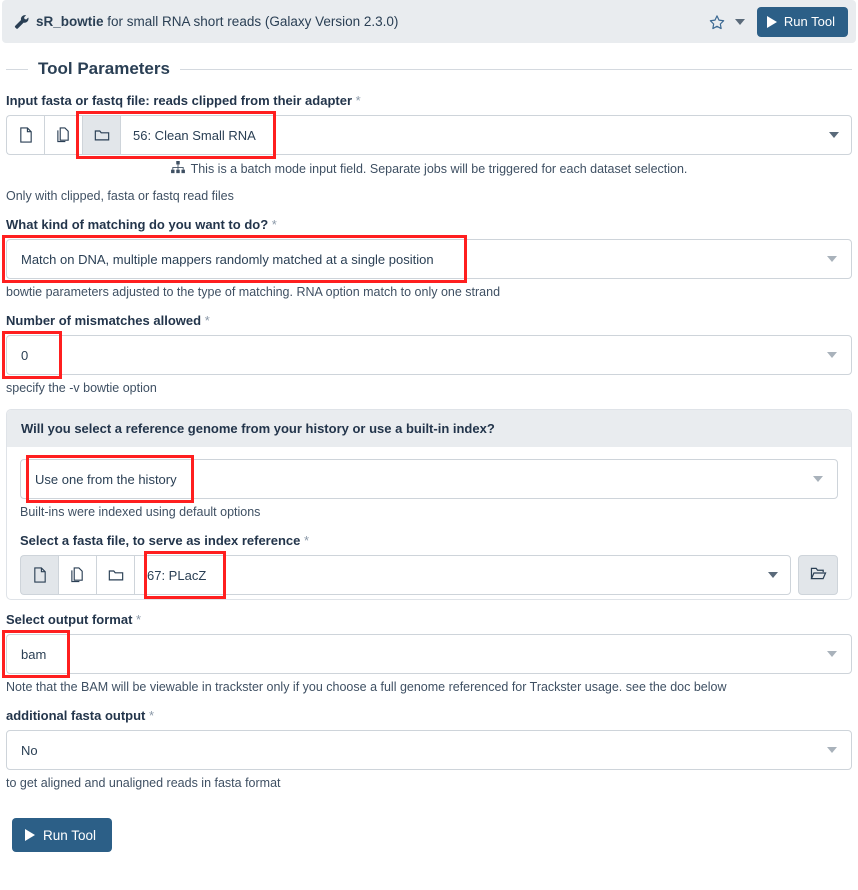 Image resolution: width=858 pixels, height=890 pixels. I want to click on tool-parameters-legend: Tool Parameters, so click(429, 69).